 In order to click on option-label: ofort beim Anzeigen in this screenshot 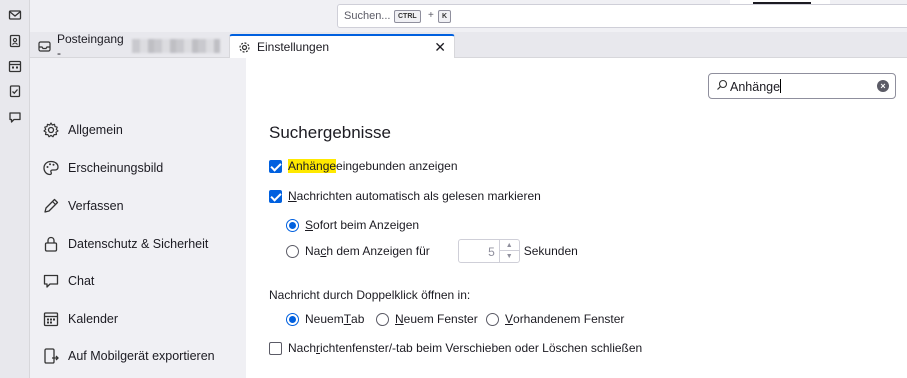, I will do `click(366, 225)`.